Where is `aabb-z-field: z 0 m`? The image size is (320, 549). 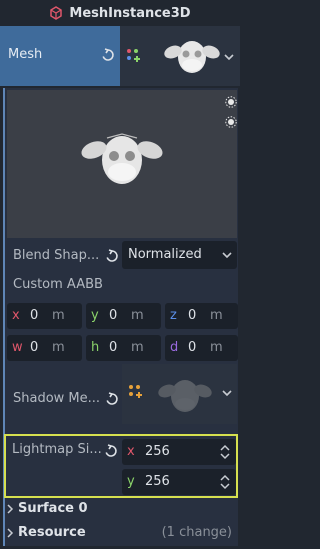 aabb-z-field: z 0 m is located at coordinates (201, 316).